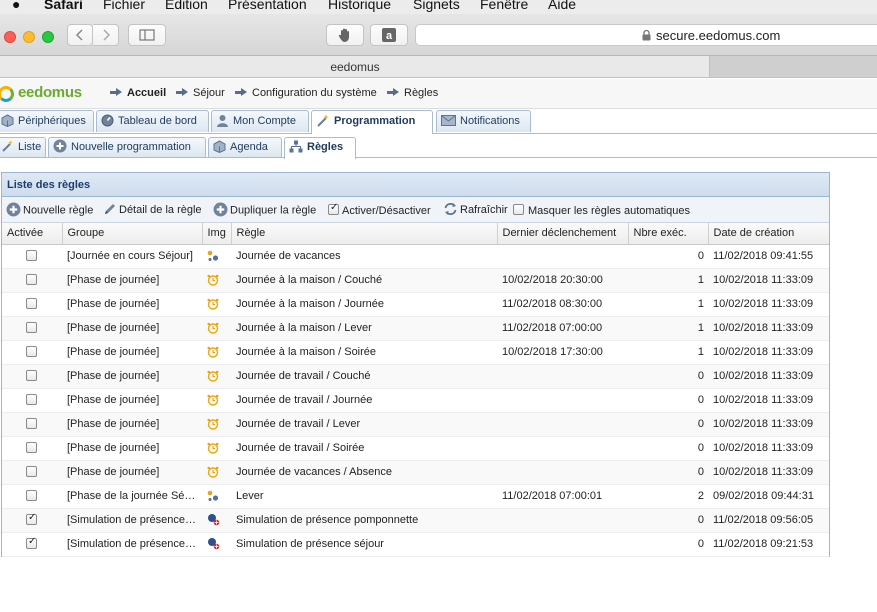 The width and height of the screenshot is (877, 612). Describe the element at coordinates (13, 209) in the screenshot. I see `plus-circle-icon` at that location.